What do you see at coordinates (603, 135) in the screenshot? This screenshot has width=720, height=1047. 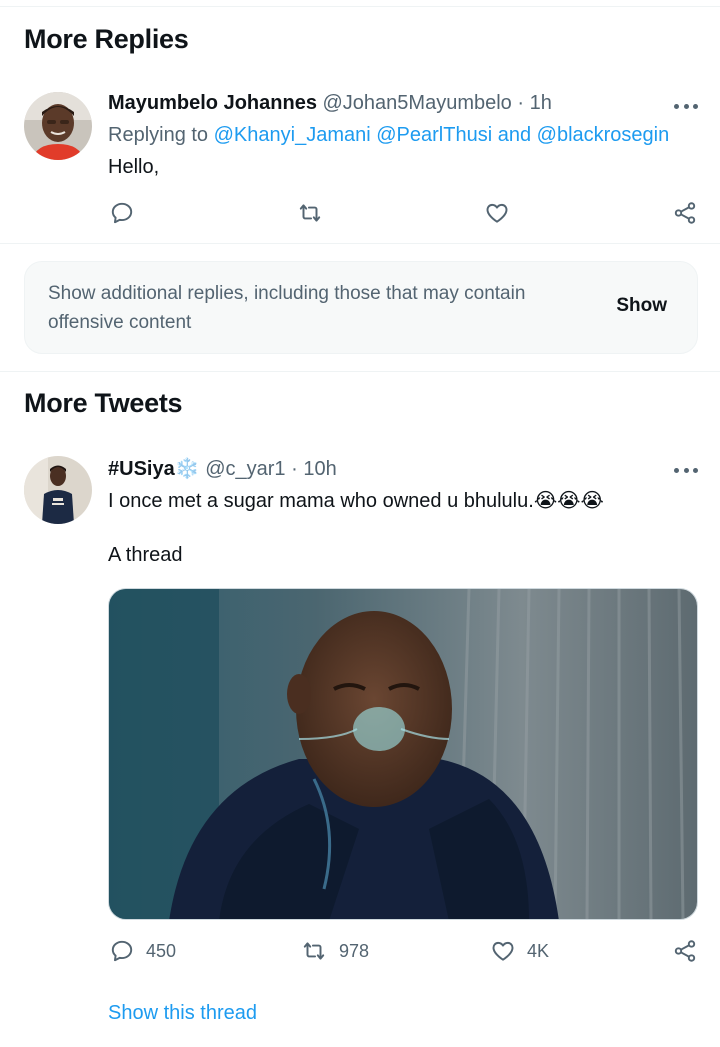 I see `mention-link: @blackrosegin` at bounding box center [603, 135].